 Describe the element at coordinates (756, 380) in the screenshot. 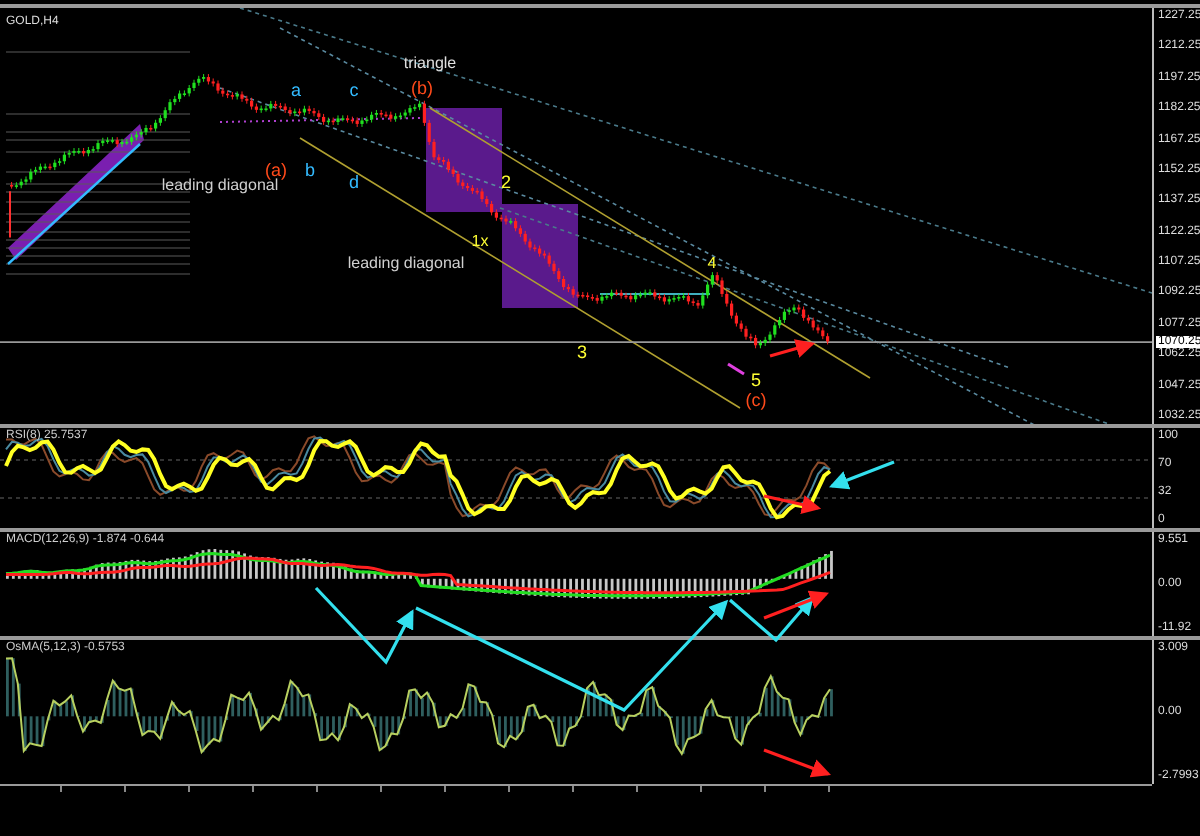

I see `wave-label: 5` at that location.